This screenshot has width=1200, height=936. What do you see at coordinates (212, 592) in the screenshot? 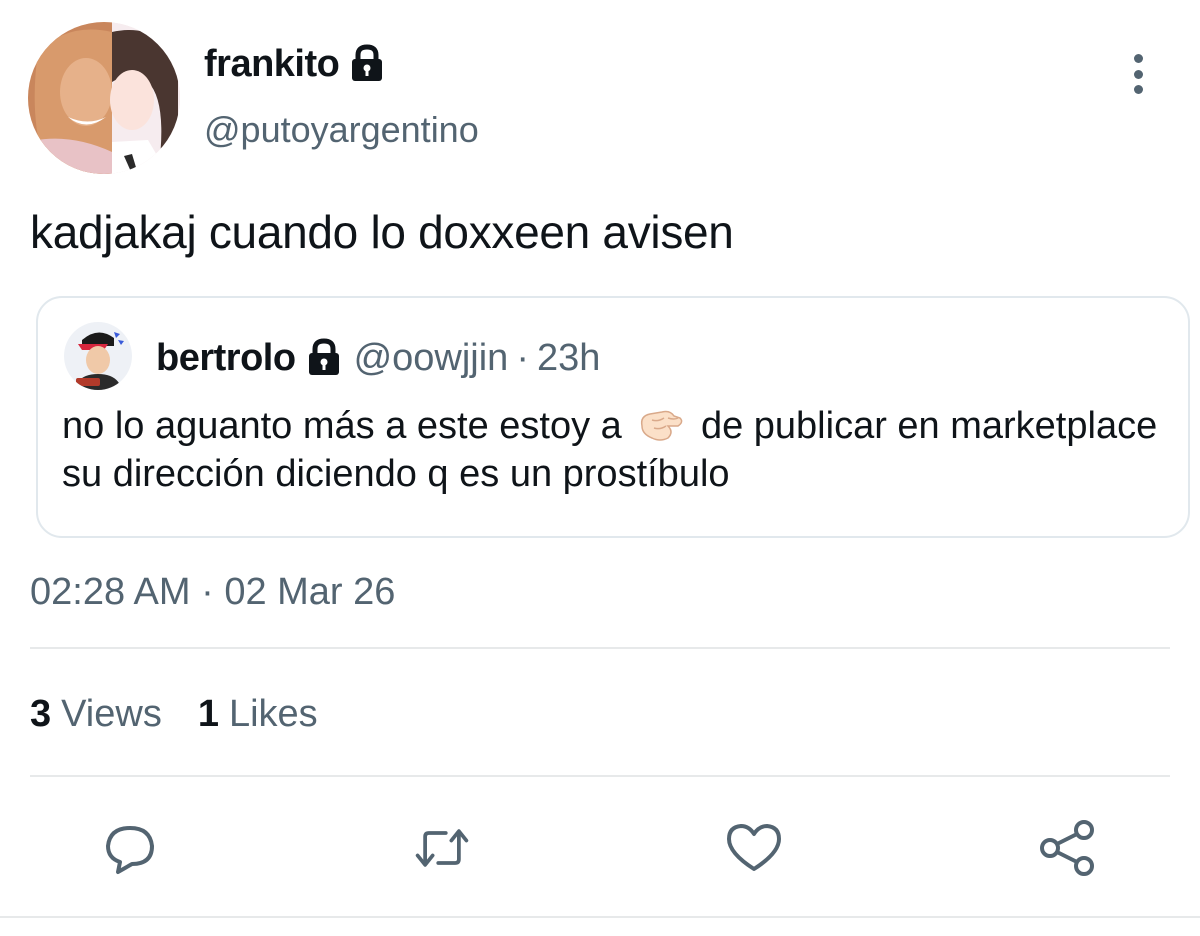
I see `tweet-timestamp: 02:28 AM · 02 Mar 26` at bounding box center [212, 592].